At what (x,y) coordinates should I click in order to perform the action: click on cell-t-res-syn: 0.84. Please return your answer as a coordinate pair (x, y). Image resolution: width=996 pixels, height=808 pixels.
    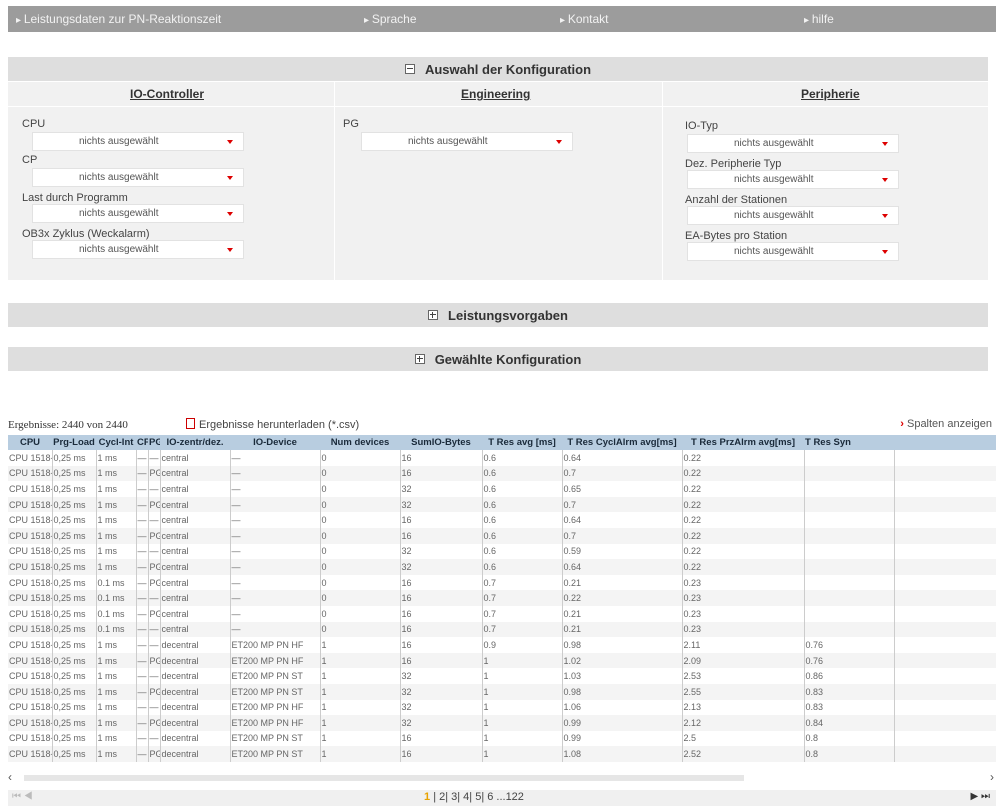
    Looking at the image, I should click on (848, 723).